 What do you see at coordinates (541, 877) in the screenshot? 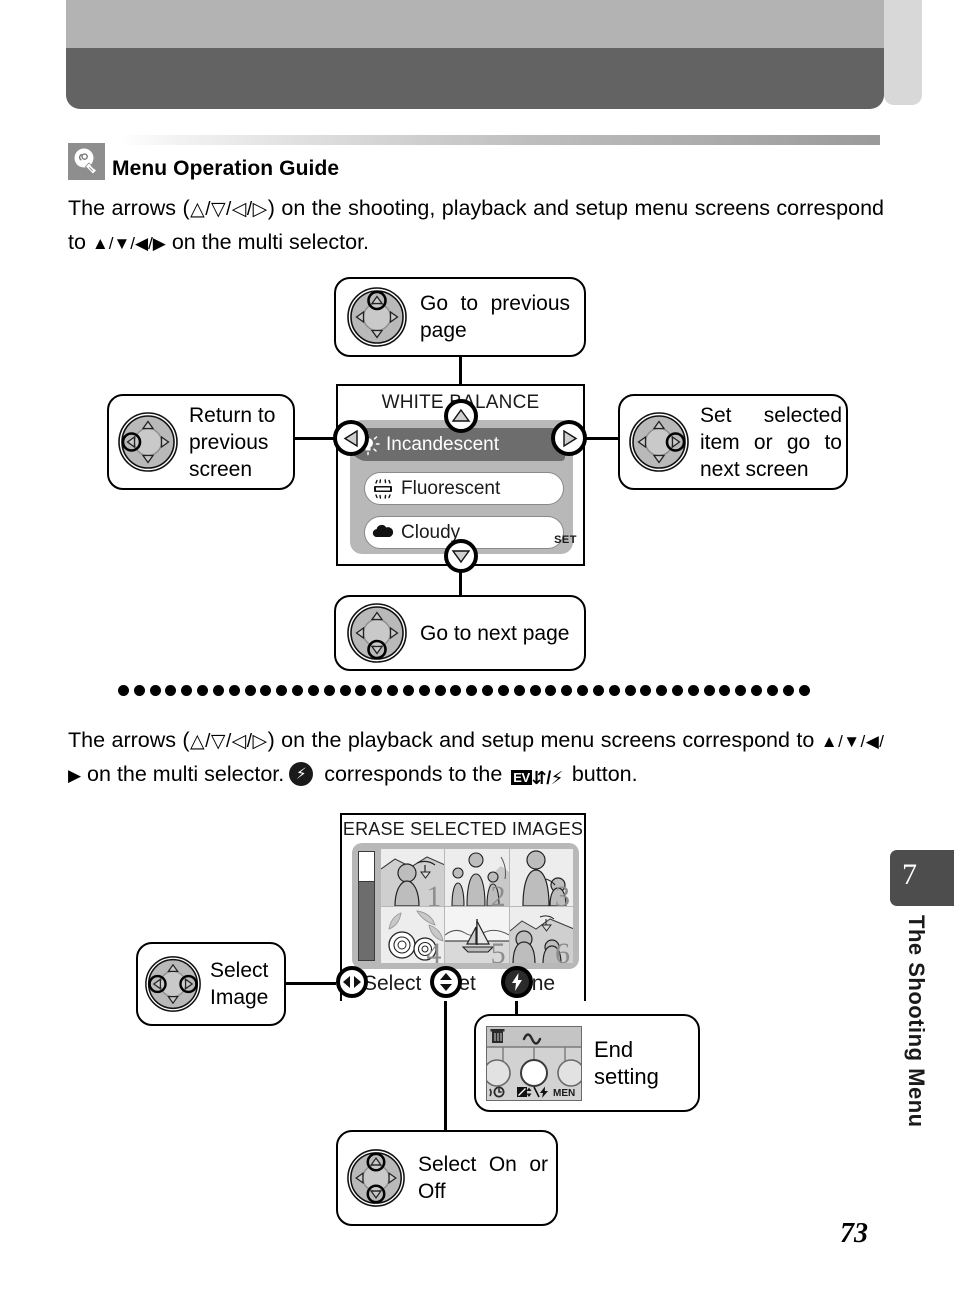
I see `thumbnail-3: 3` at bounding box center [541, 877].